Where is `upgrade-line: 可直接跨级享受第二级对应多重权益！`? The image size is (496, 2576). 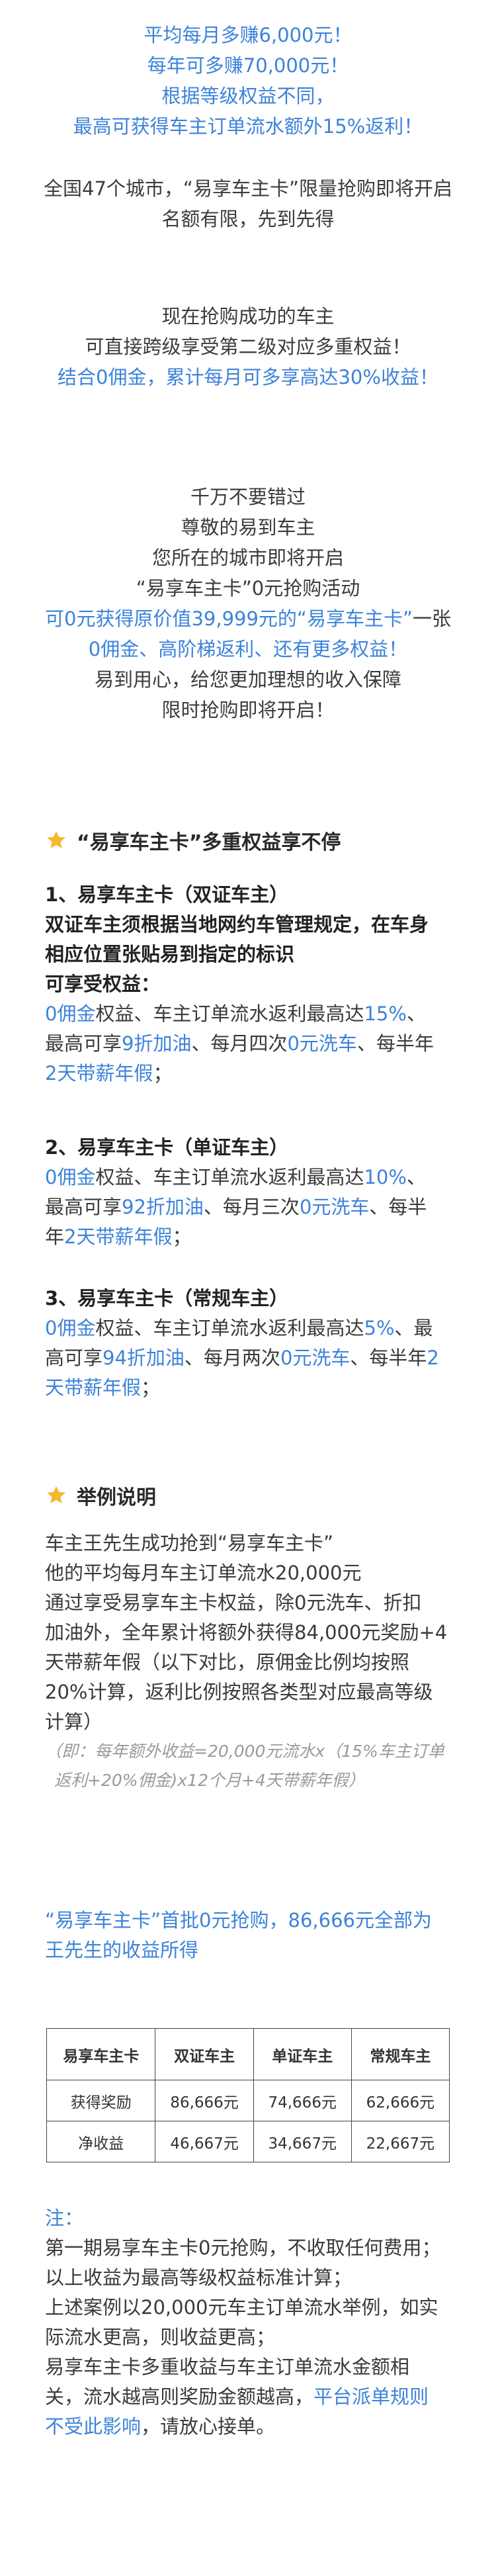
upgrade-line: 可直接跨级享受第二级对应多重权益！ is located at coordinates (248, 346).